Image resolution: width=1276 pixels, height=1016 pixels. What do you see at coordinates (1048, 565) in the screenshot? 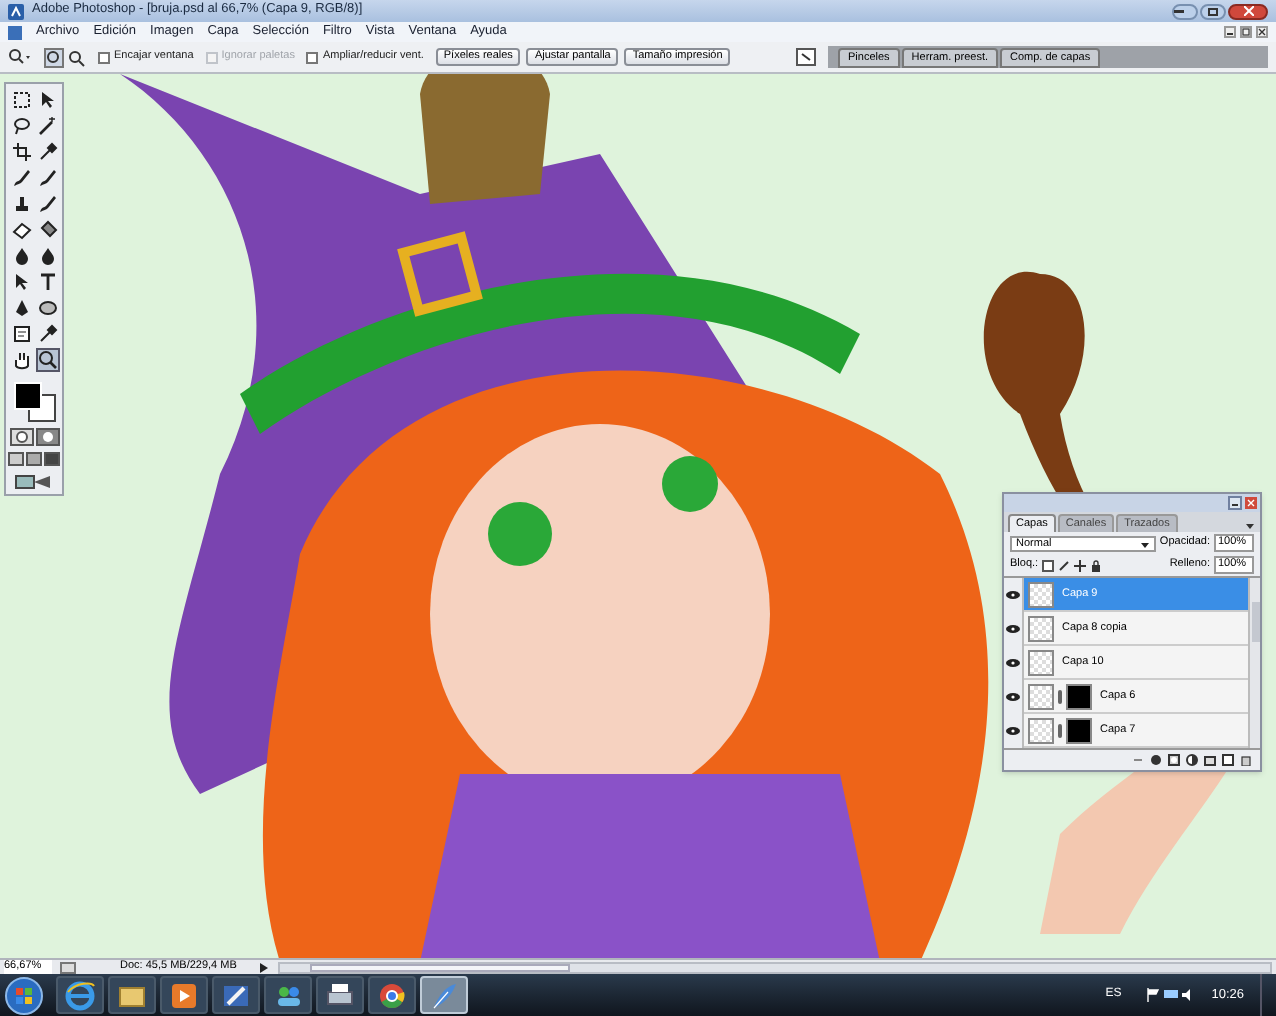
I see `lock-transparency-icon` at bounding box center [1048, 565].